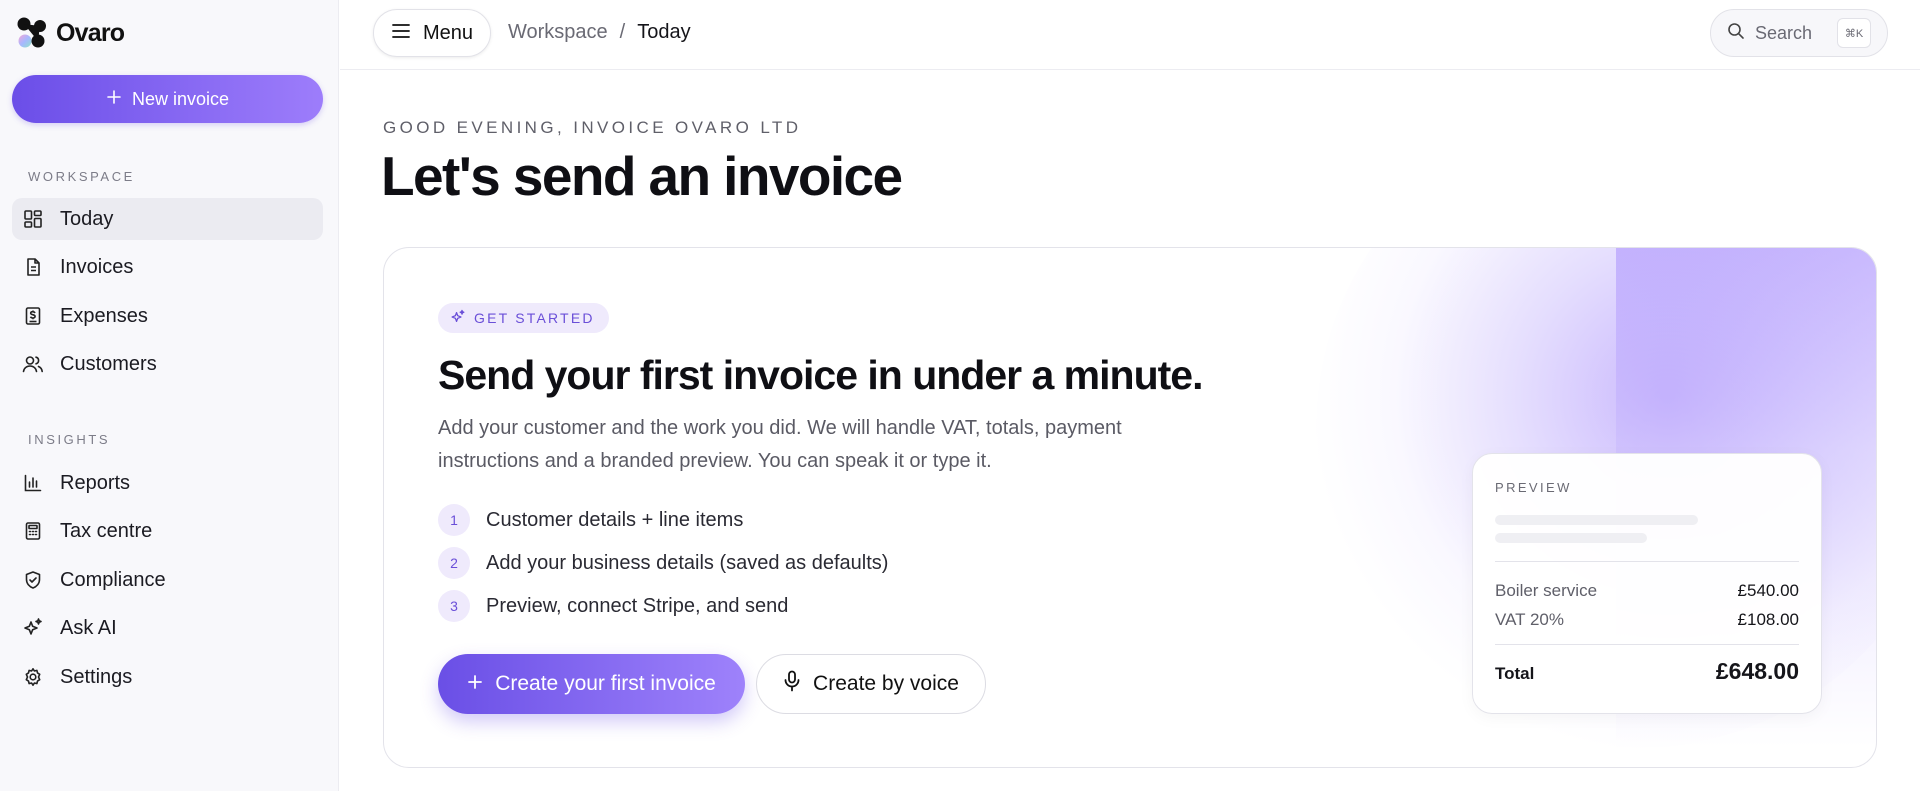 The height and width of the screenshot is (791, 1920). I want to click on step-item: 3 Preview, connect Stripe, and send, so click(613, 606).